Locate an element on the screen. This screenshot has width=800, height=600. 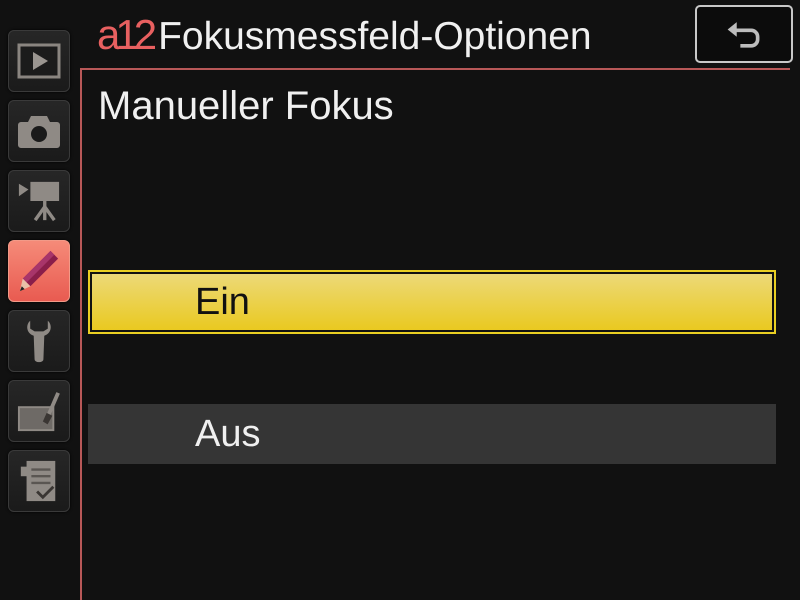
brush-canvas-icon is located at coordinates (39, 411).